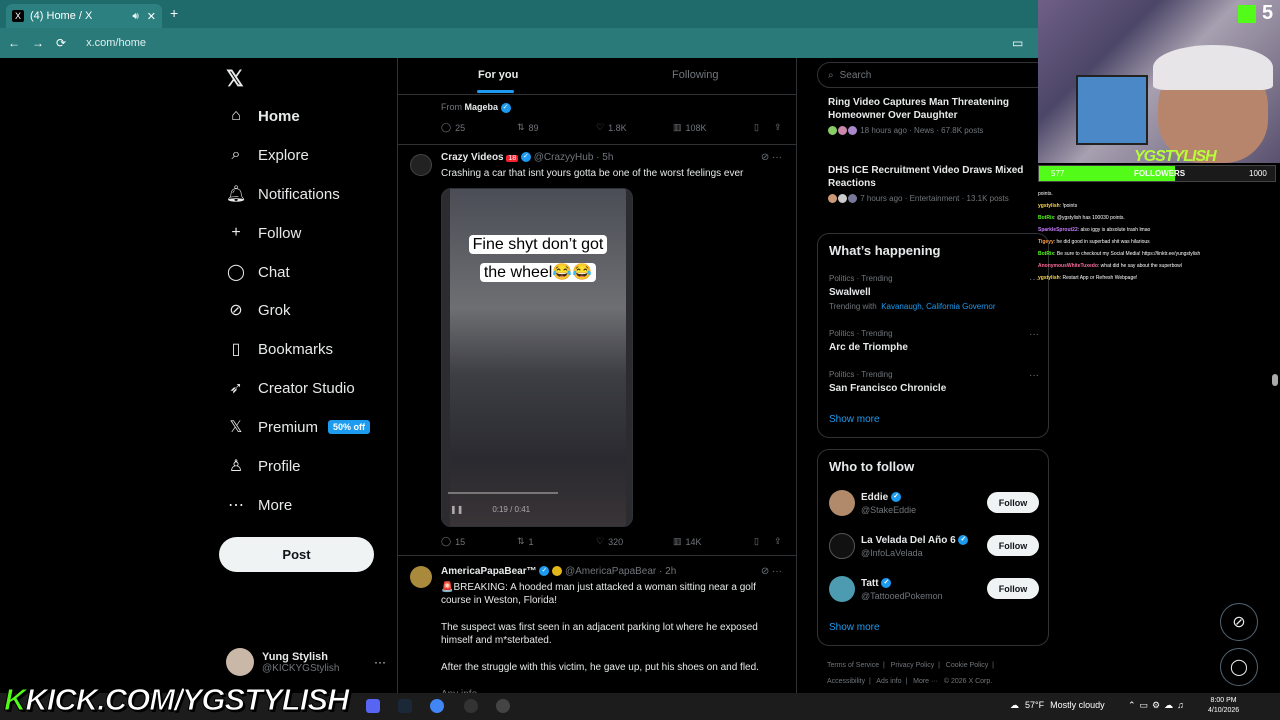 This screenshot has width=1280, height=720. What do you see at coordinates (1223, 706) in the screenshot?
I see `clock: 8:00 PM 4/10/2026` at bounding box center [1223, 706].